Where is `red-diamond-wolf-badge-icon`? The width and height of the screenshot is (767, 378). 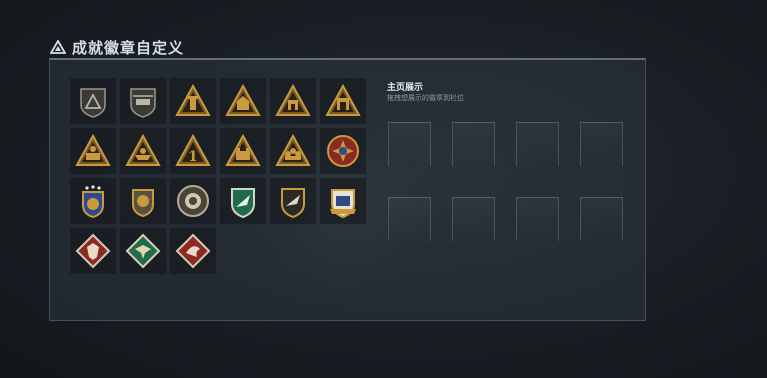
red-diamond-wolf-badge-icon is located at coordinates (93, 251).